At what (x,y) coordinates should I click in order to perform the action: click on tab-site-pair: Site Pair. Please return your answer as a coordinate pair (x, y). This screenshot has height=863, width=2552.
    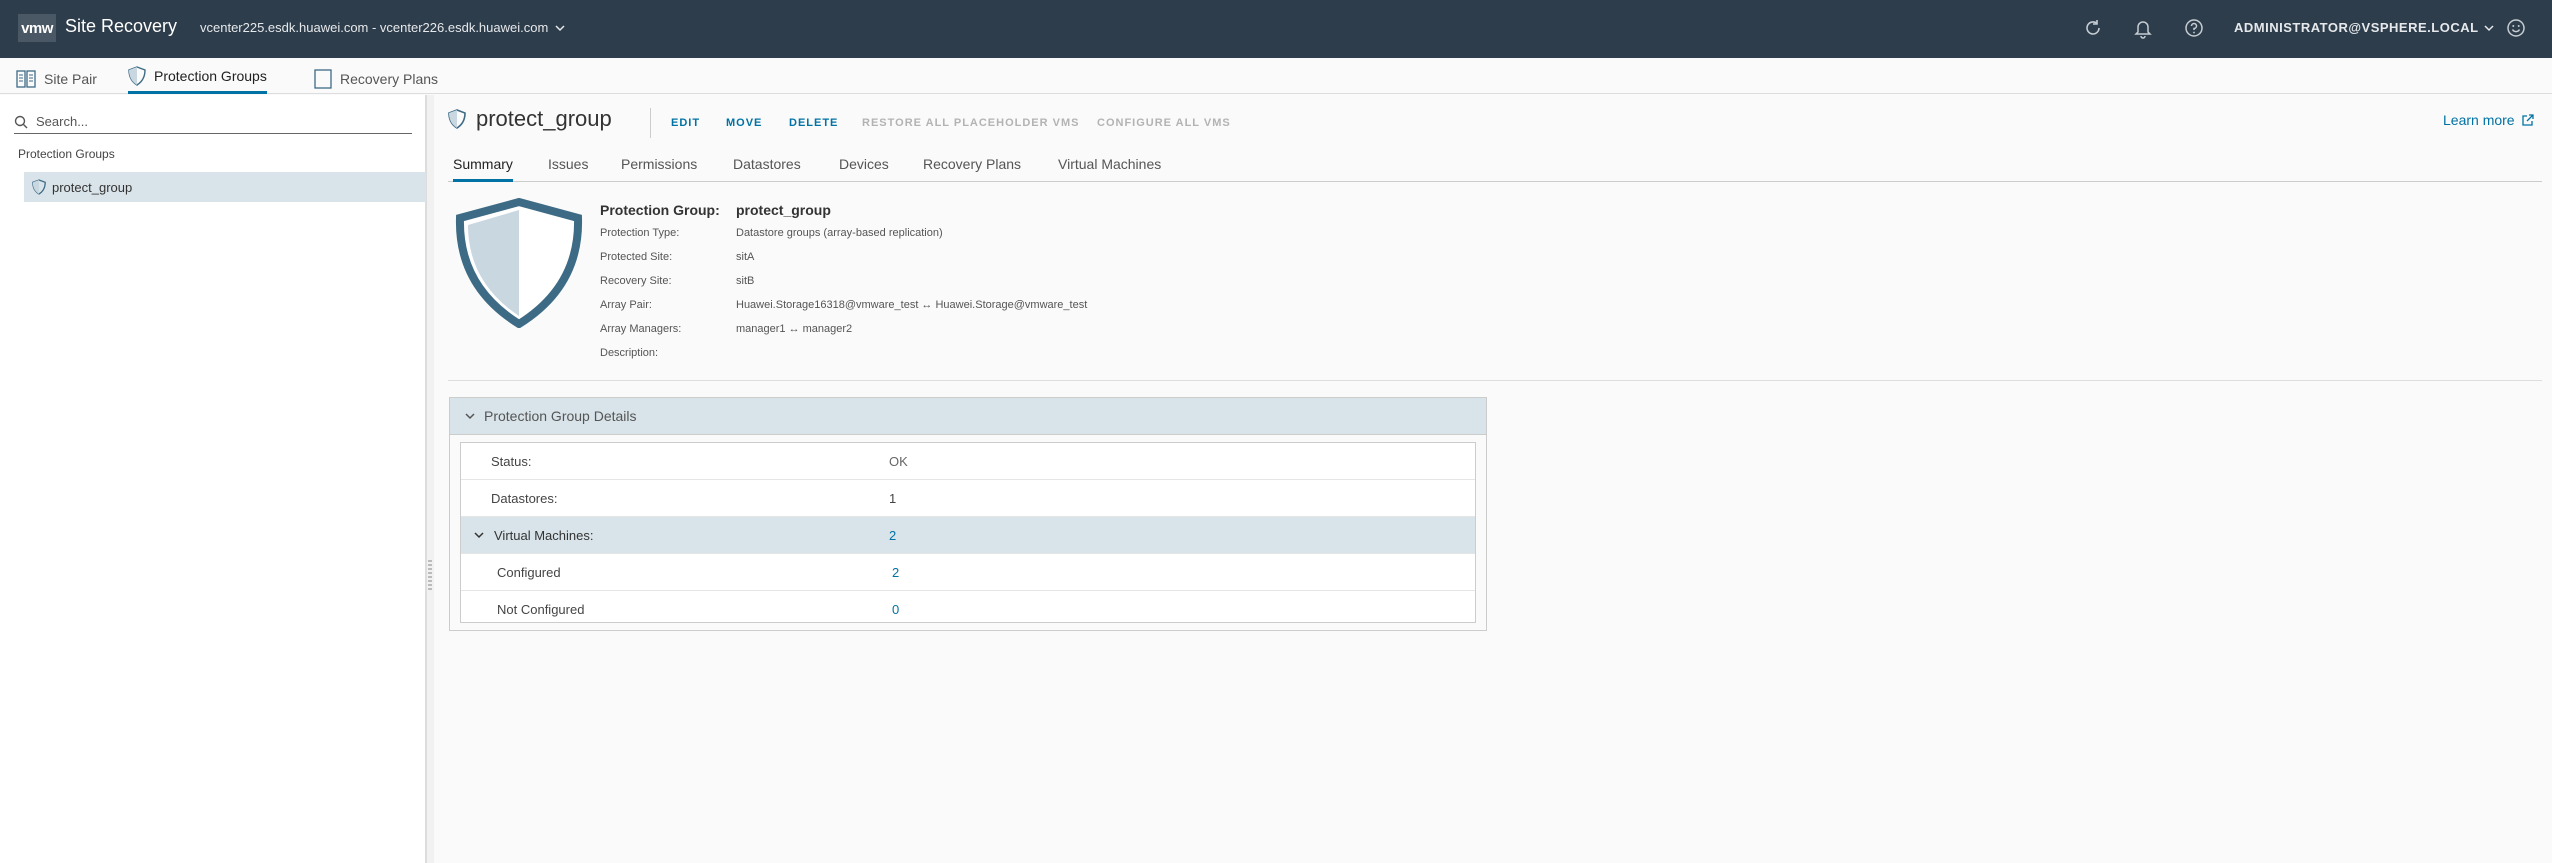
    Looking at the image, I should click on (56, 79).